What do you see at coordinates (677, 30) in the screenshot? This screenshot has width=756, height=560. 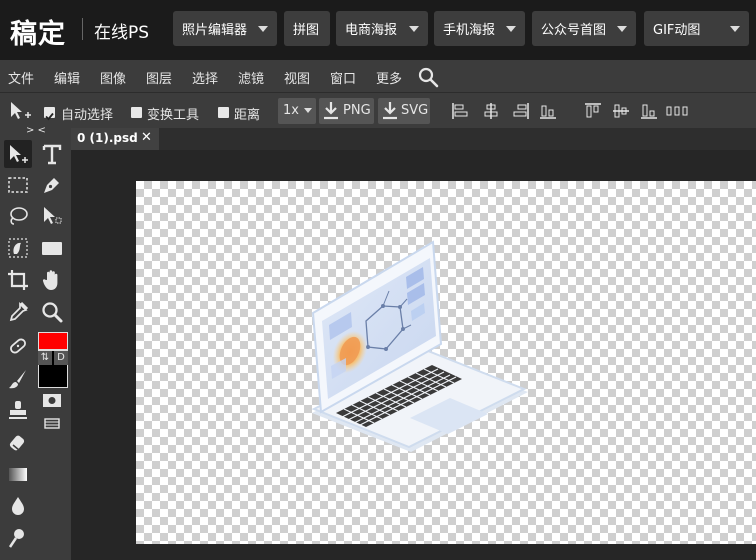 I see `nav-label: GIF动图` at bounding box center [677, 30].